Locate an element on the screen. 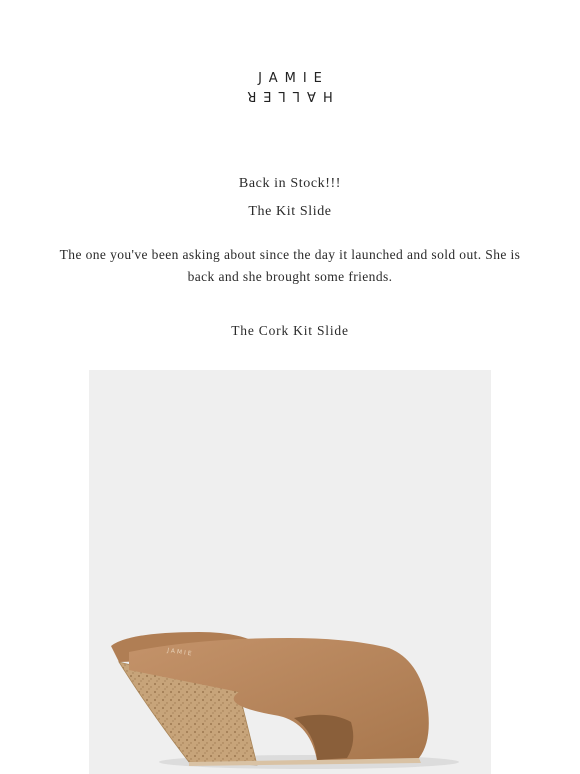 The height and width of the screenshot is (774, 580). headline: Back in Stock!!! The Kit Slide is located at coordinates (290, 198).